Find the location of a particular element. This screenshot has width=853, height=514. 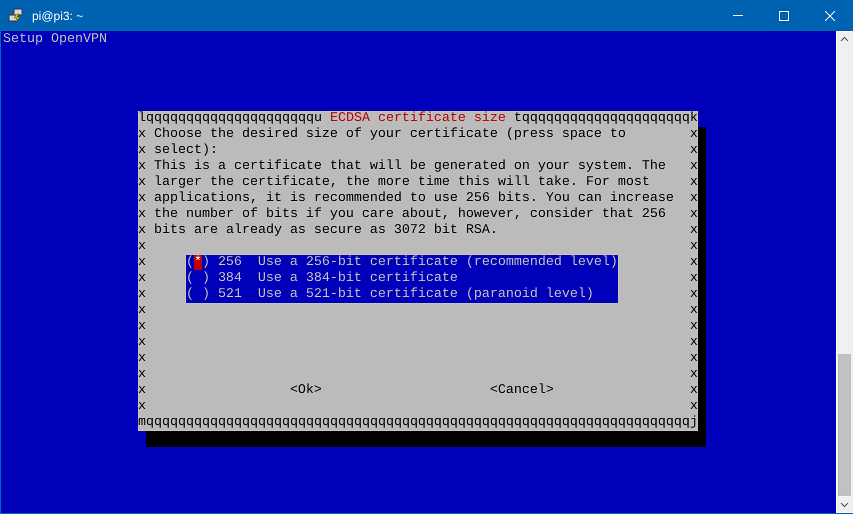

minimize-icon is located at coordinates (738, 15).